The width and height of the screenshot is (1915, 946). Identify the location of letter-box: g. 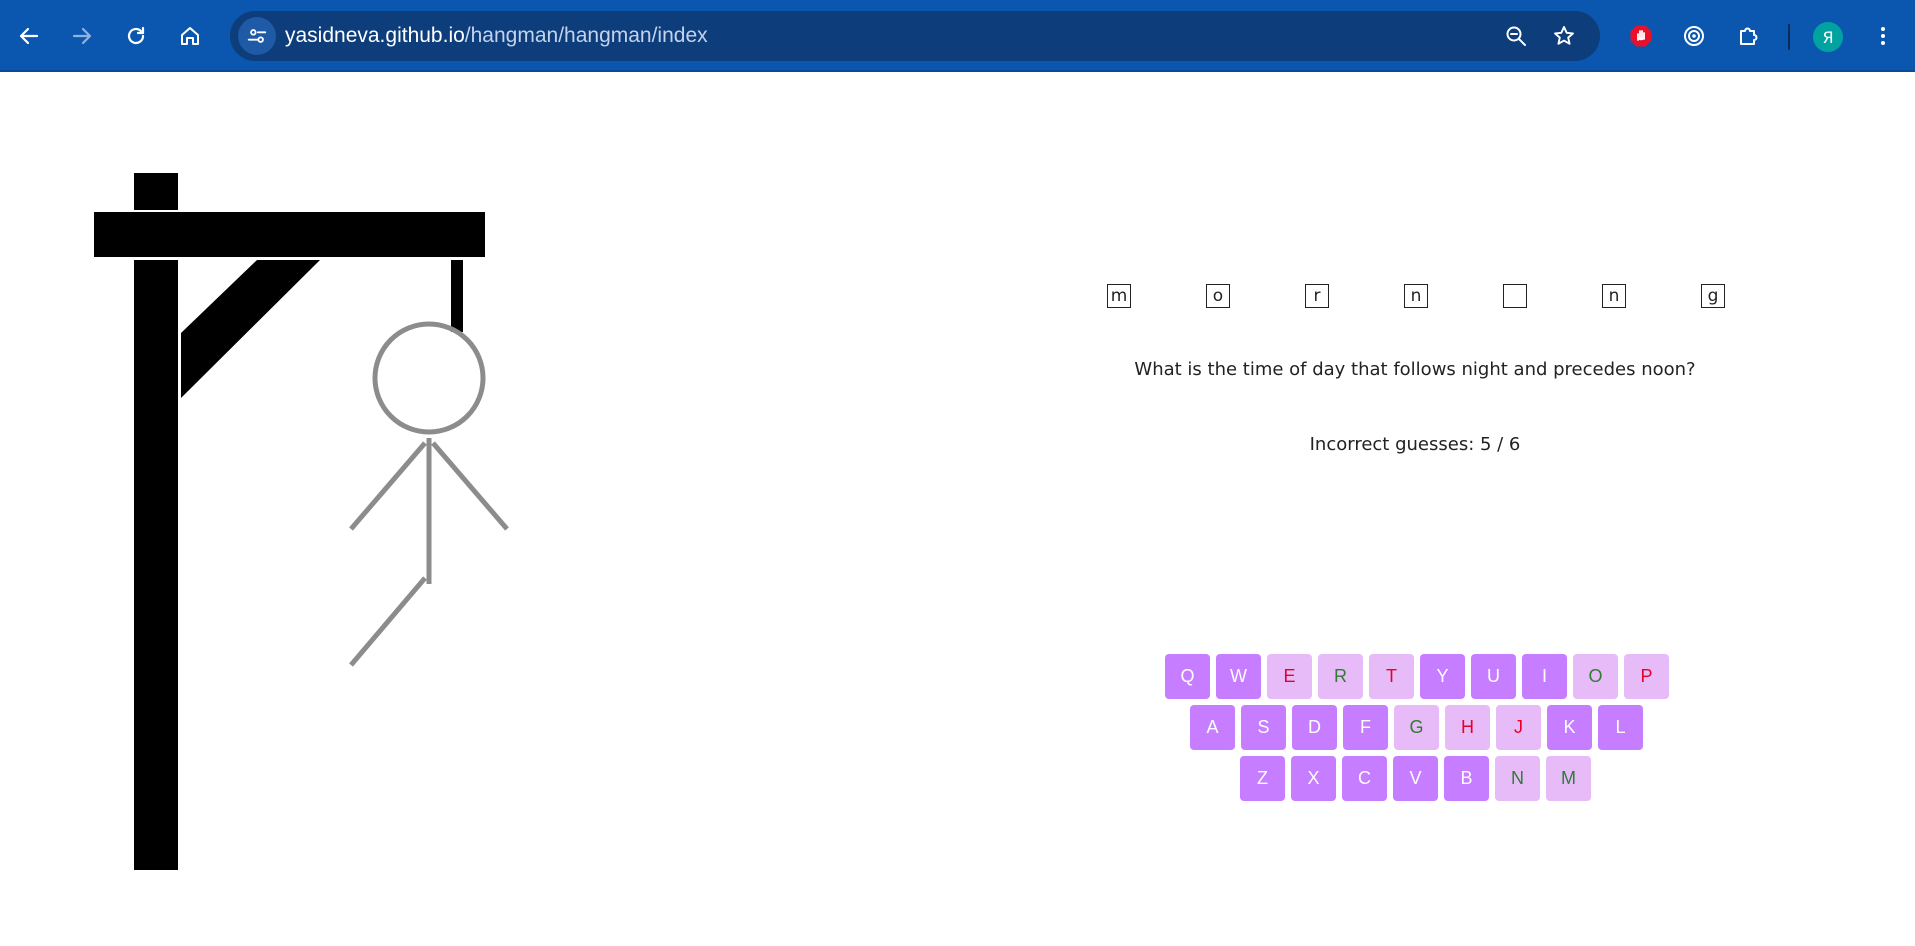
(1713, 296).